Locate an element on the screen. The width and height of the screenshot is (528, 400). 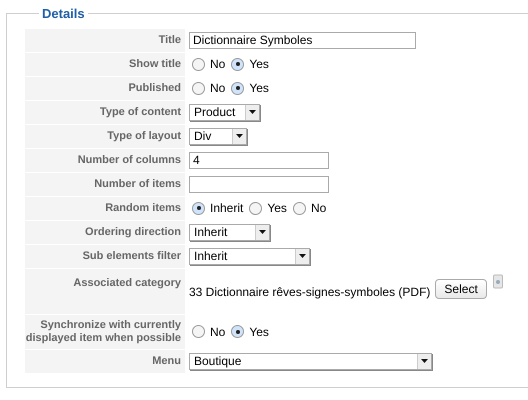
text-field: Dictionnaire Symboles is located at coordinates (302, 40).